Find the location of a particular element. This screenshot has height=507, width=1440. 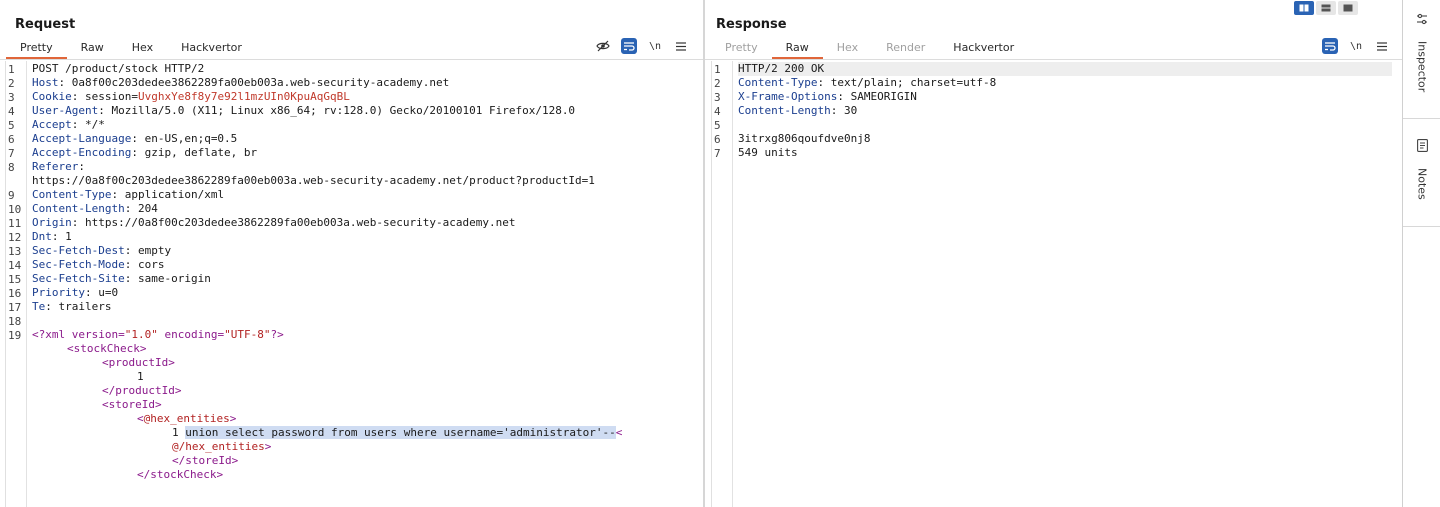

header-key: Dnt is located at coordinates (42, 236).